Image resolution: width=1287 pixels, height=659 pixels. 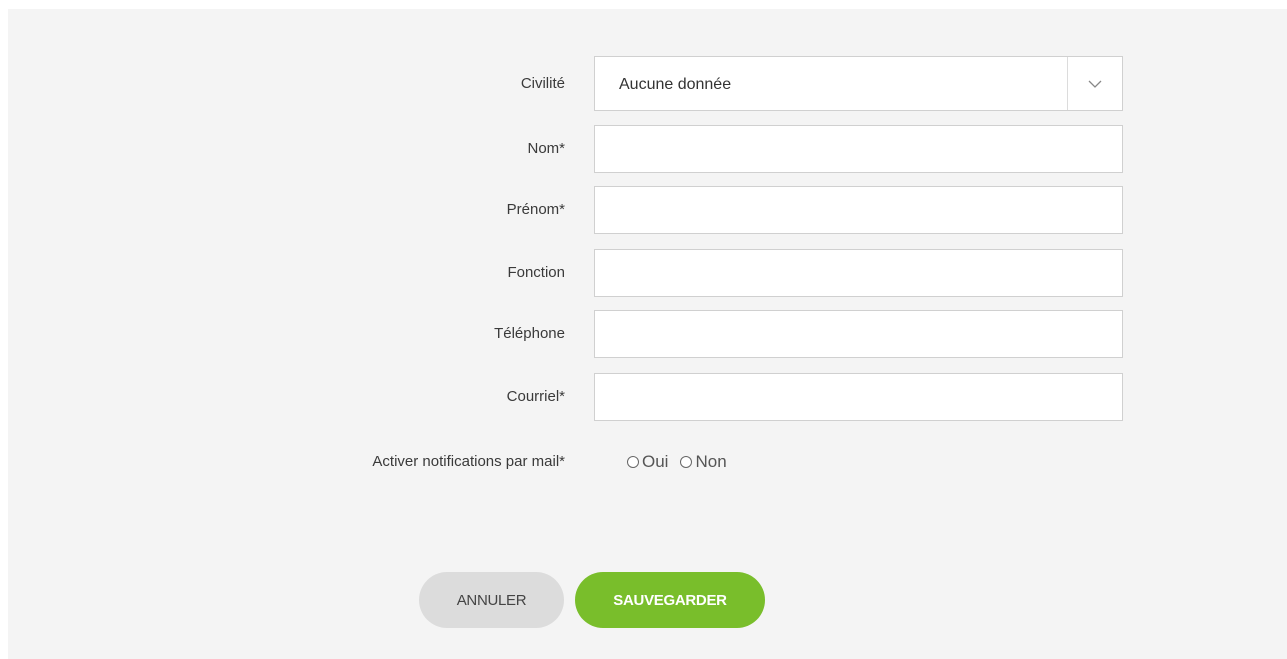 What do you see at coordinates (1095, 83) in the screenshot?
I see `chevron-down-icon` at bounding box center [1095, 83].